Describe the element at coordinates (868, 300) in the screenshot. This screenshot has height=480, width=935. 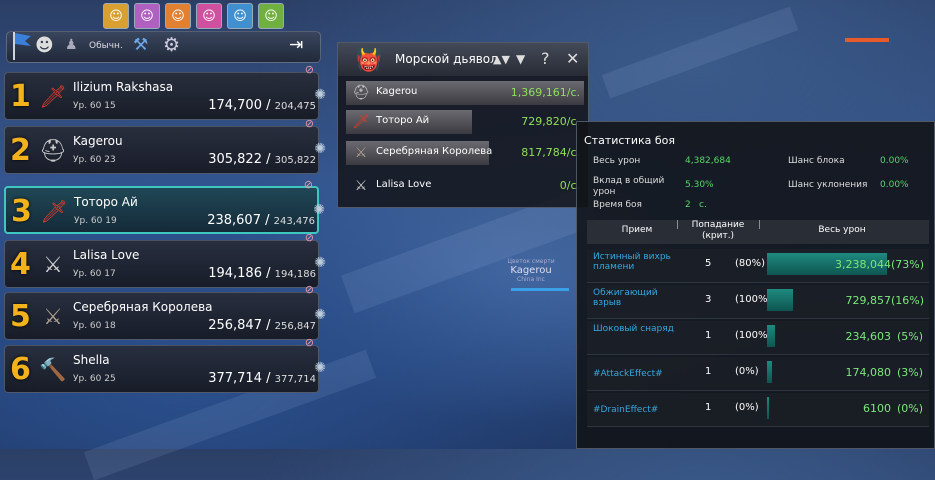
I see `skill-damage: 729,857` at that location.